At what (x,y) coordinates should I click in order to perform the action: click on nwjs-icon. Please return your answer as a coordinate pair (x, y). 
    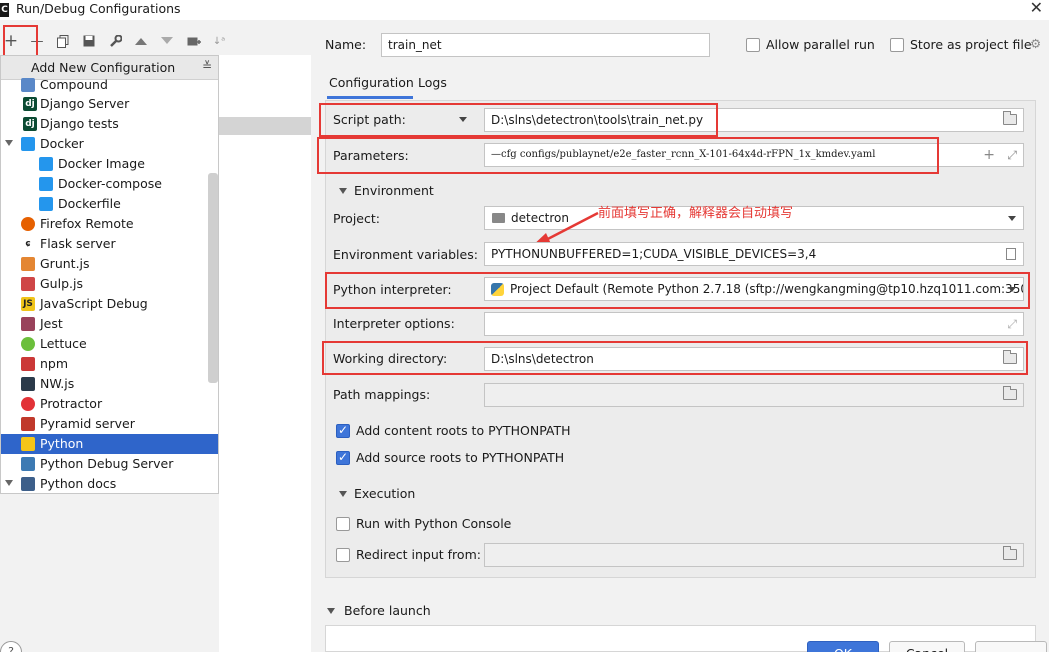
    Looking at the image, I should click on (28, 384).